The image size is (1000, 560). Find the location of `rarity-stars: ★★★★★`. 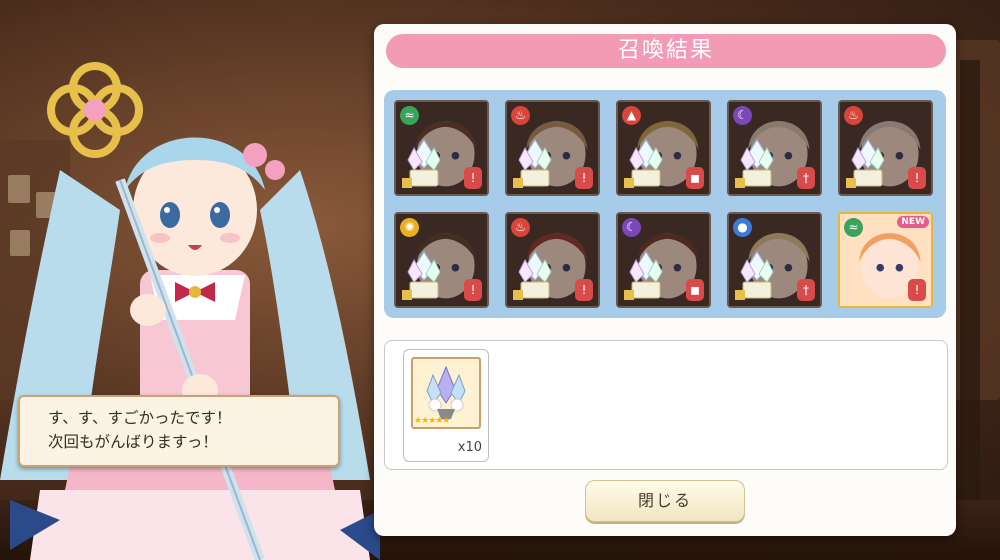

rarity-stars: ★★★★★ is located at coordinates (432, 421).